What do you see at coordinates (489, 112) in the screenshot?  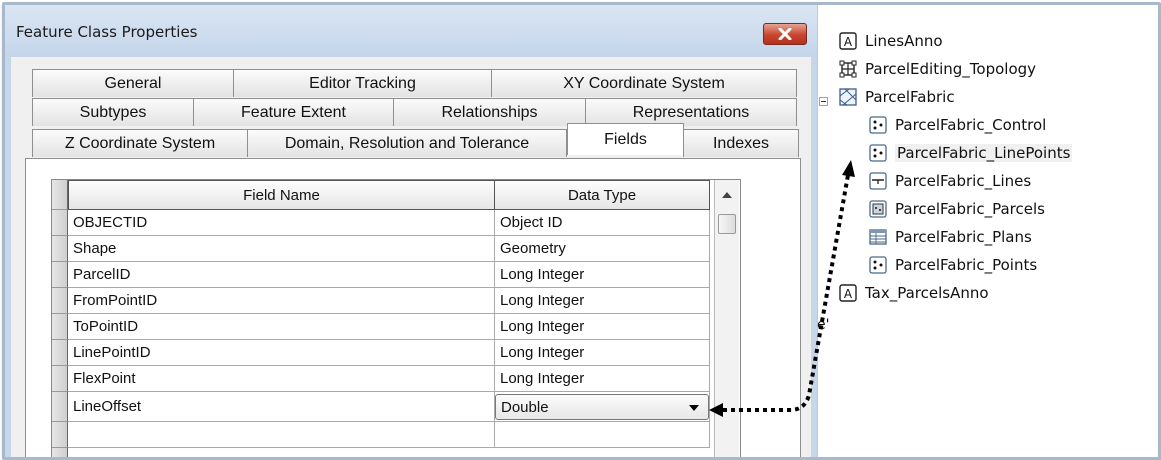 I see `tab-relationships: Relationships` at bounding box center [489, 112].